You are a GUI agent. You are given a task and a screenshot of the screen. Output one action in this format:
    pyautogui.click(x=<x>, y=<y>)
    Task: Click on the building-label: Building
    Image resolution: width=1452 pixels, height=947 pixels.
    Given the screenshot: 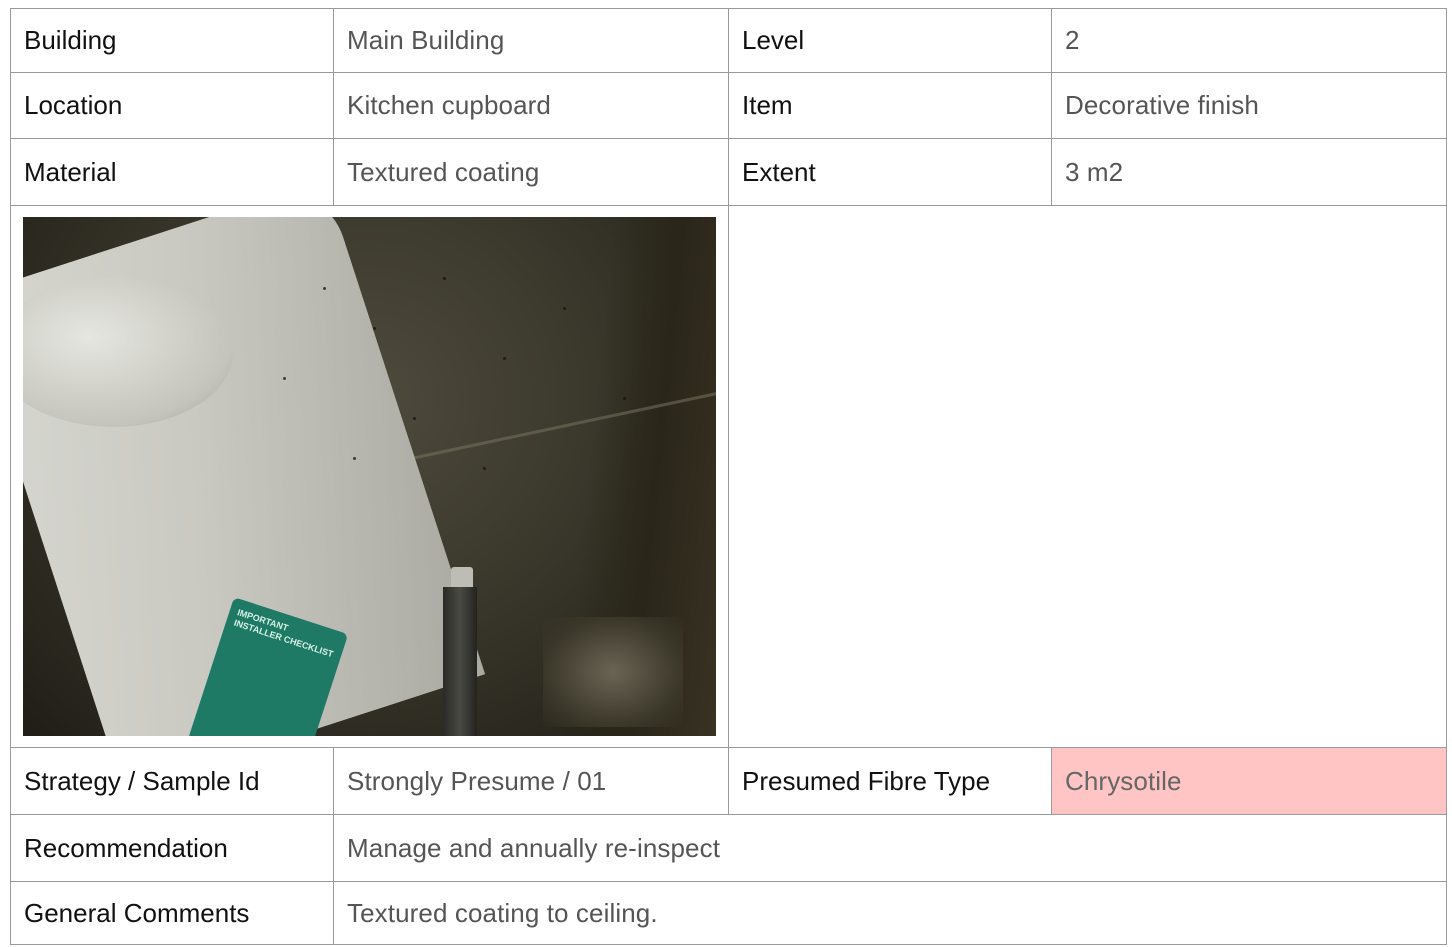 What is the action you would take?
    pyautogui.click(x=172, y=40)
    